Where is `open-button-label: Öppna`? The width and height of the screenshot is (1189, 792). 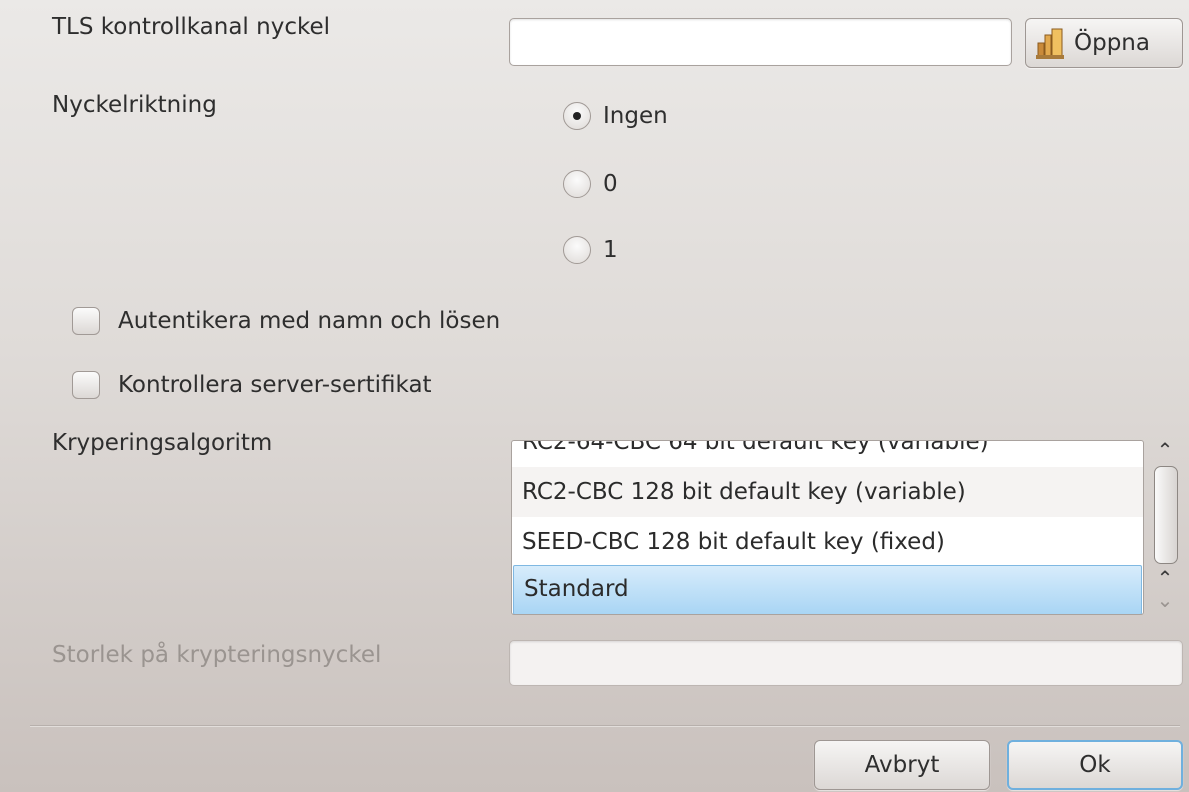 open-button-label: Öppna is located at coordinates (1112, 43).